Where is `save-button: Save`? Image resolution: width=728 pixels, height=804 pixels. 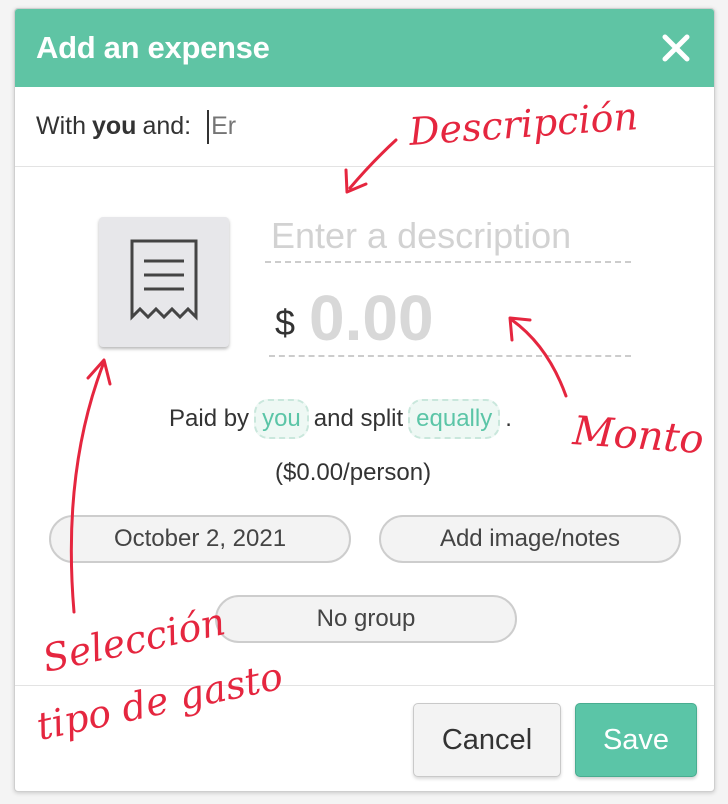 save-button: Save is located at coordinates (636, 740).